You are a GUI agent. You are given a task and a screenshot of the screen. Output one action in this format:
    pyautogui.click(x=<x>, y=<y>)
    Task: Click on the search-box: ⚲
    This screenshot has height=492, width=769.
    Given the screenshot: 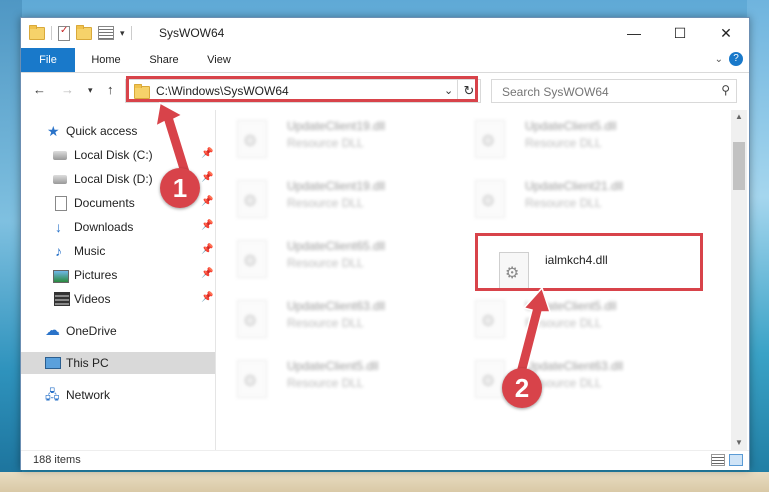 What is the action you would take?
    pyautogui.click(x=614, y=91)
    